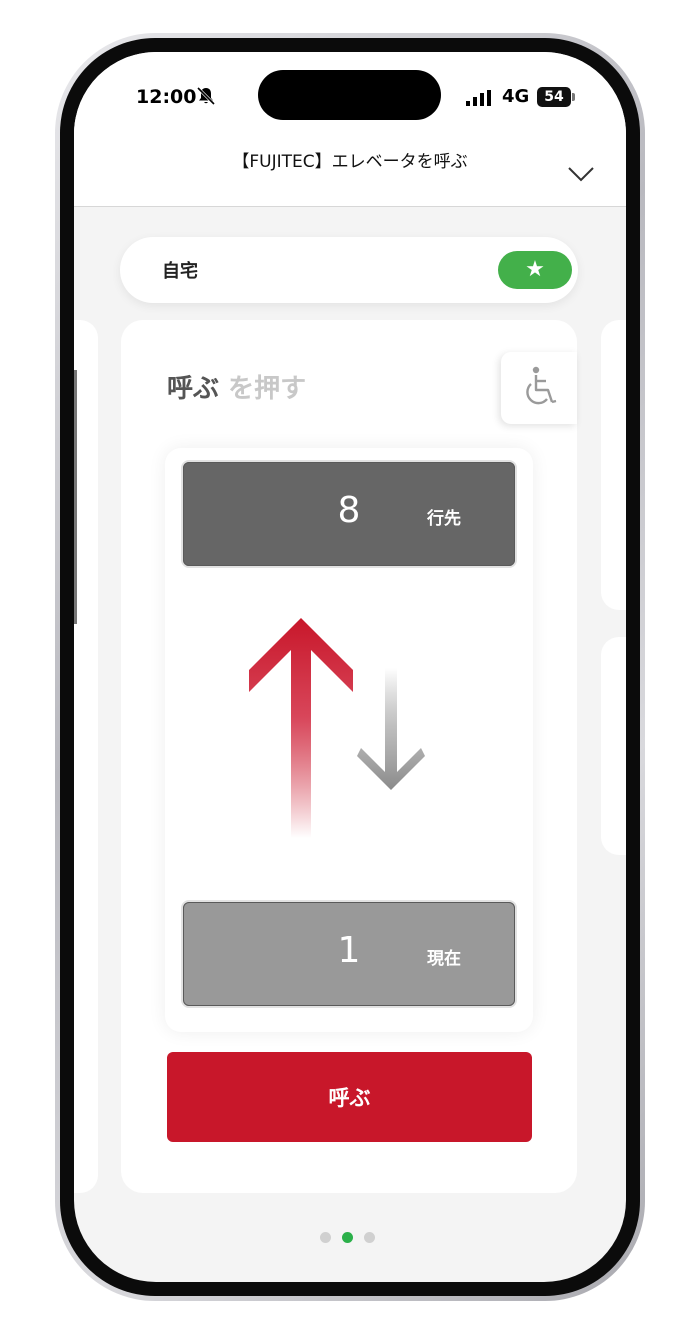 The width and height of the screenshot is (696, 1332). Describe the element at coordinates (613, 746) in the screenshot. I see `next-card-lower` at that location.